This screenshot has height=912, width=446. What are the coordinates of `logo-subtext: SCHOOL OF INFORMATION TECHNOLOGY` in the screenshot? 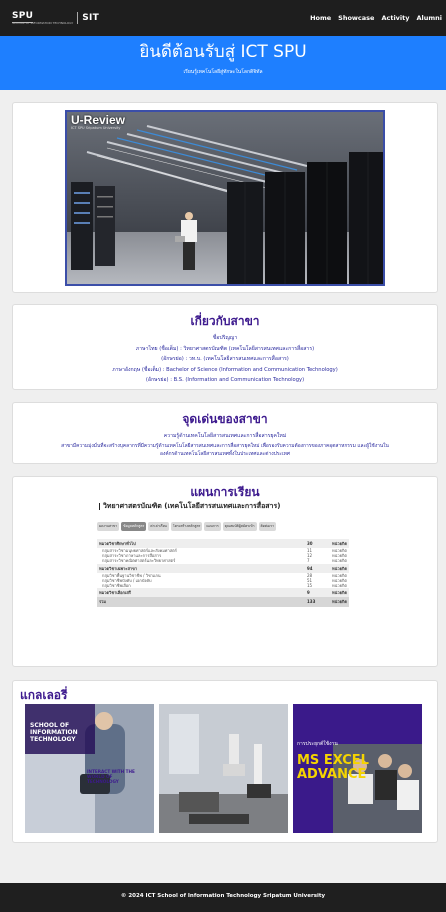 It's located at (43, 23).